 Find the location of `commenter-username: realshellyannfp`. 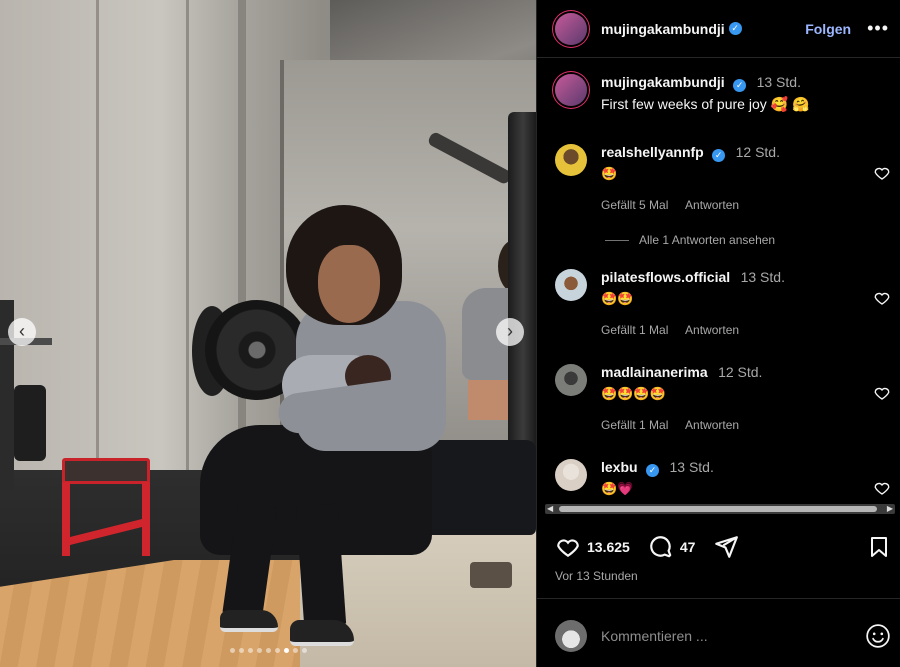

commenter-username: realshellyannfp is located at coordinates (652, 152).